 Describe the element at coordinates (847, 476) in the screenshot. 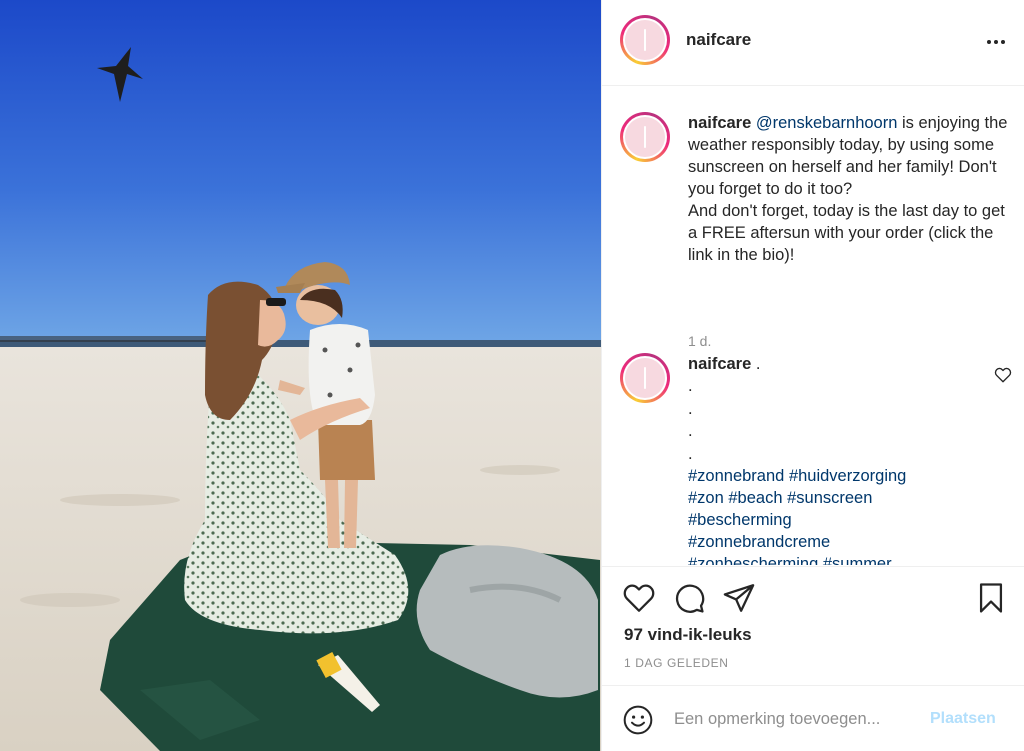

I see `hashtag-link: #huidverzorging` at that location.